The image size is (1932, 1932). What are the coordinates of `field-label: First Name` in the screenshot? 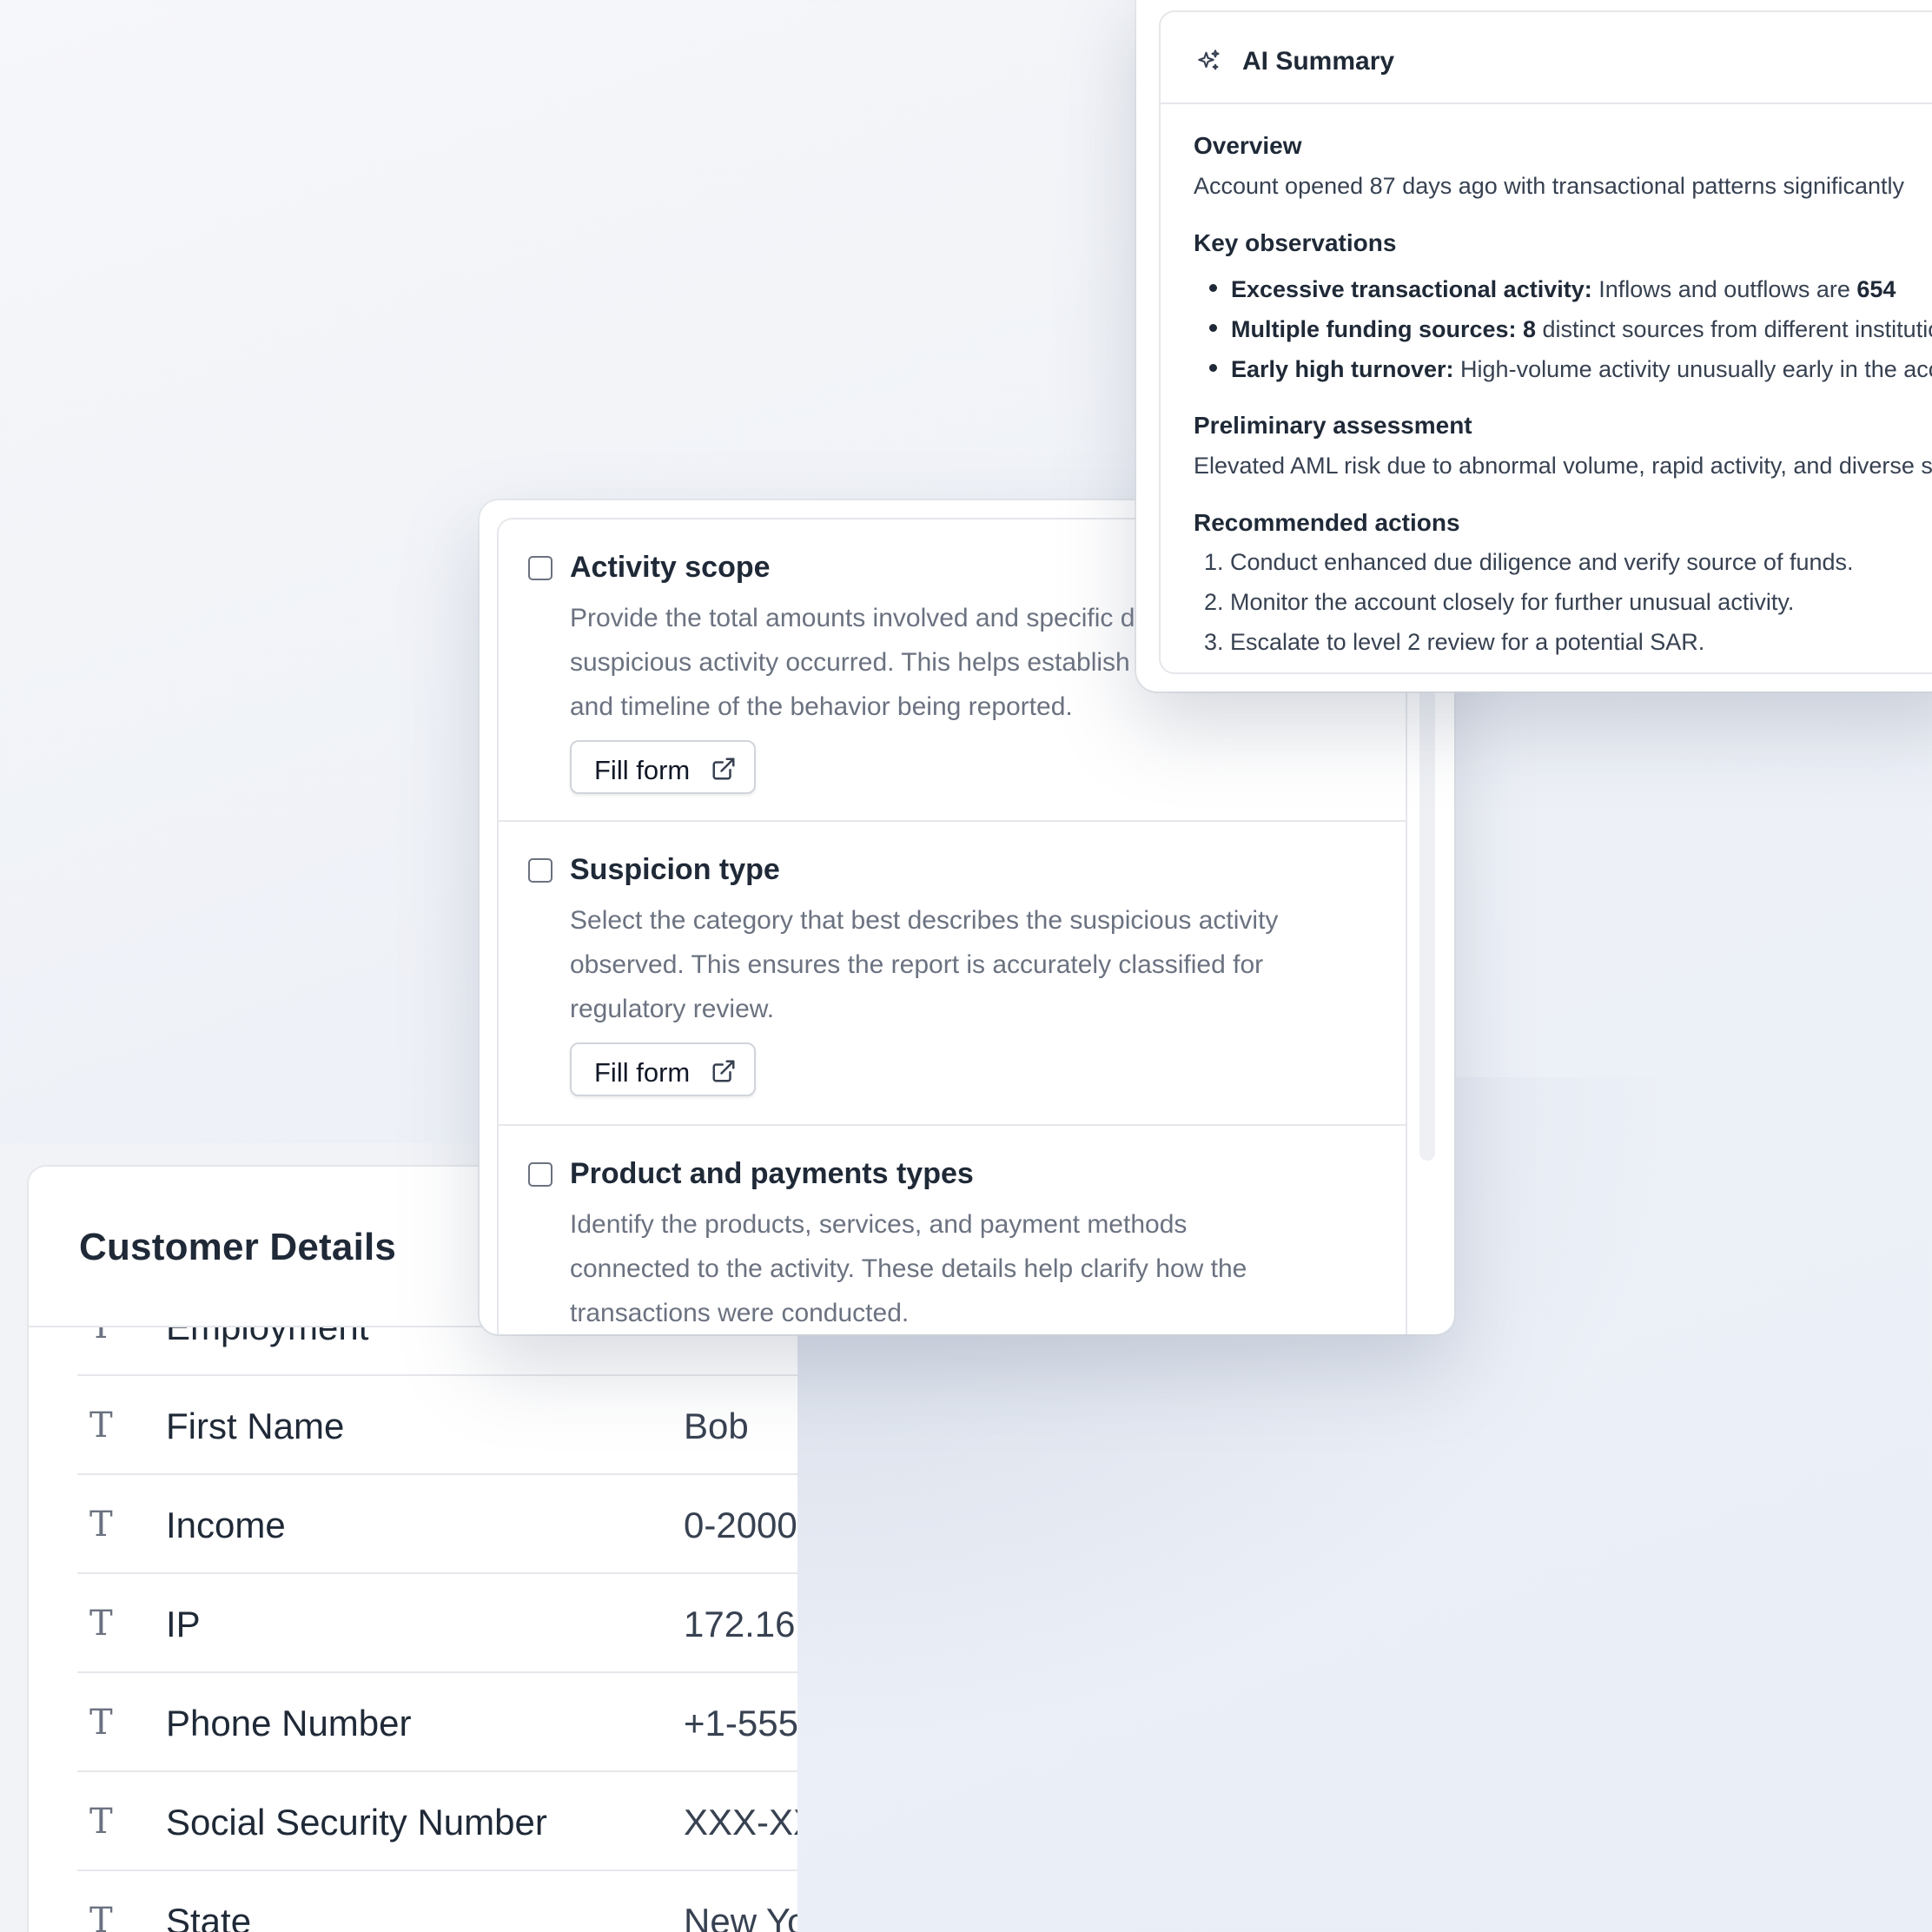 It's located at (256, 1426).